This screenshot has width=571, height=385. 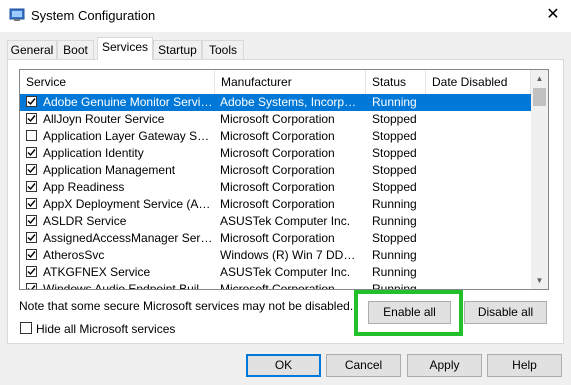 I want to click on apply-button: Apply, so click(x=444, y=365).